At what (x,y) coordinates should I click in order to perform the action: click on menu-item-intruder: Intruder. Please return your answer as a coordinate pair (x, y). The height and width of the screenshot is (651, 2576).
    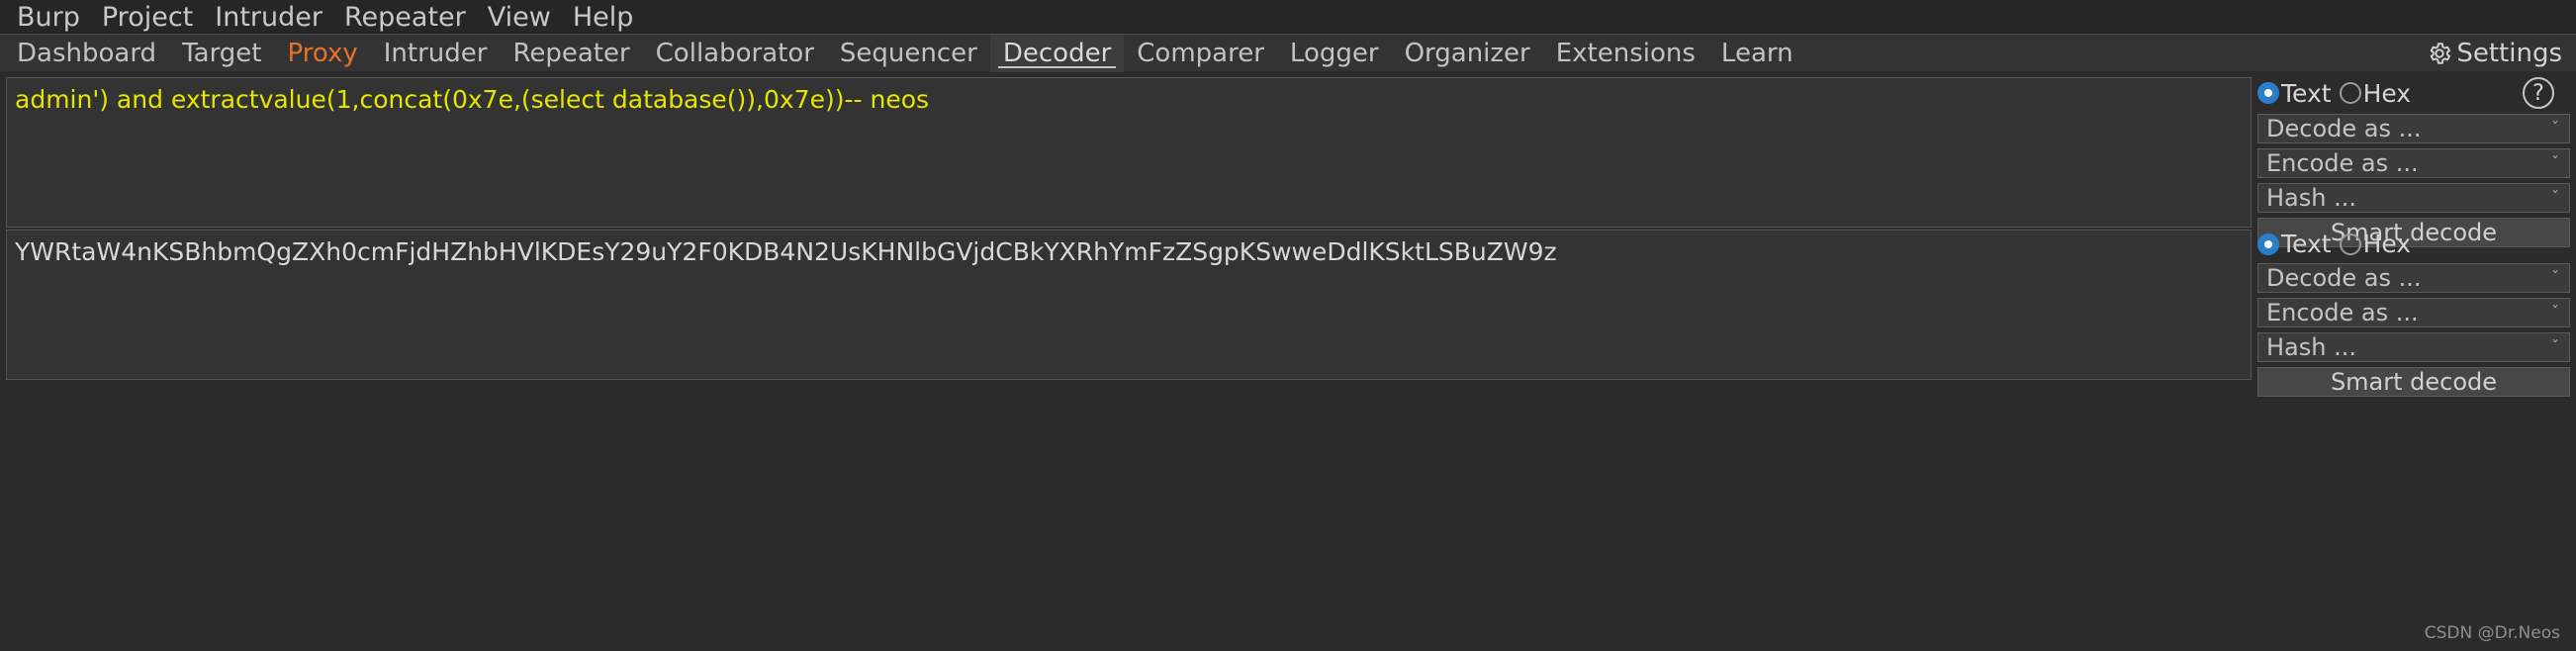
    Looking at the image, I should click on (268, 17).